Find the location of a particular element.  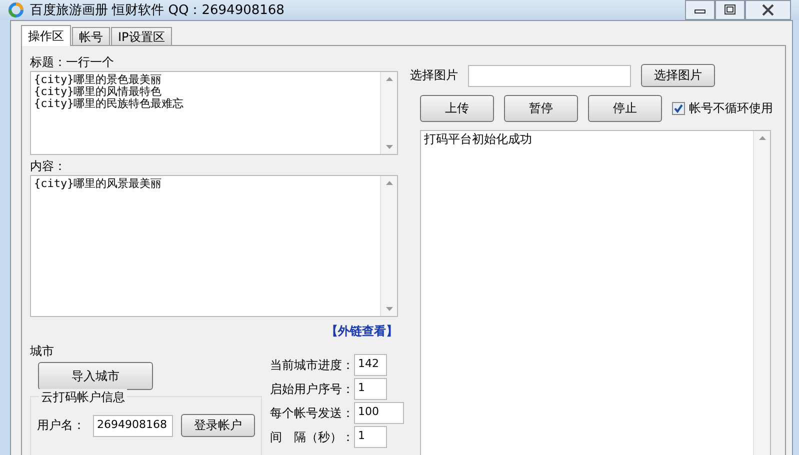

close-icon is located at coordinates (768, 10).